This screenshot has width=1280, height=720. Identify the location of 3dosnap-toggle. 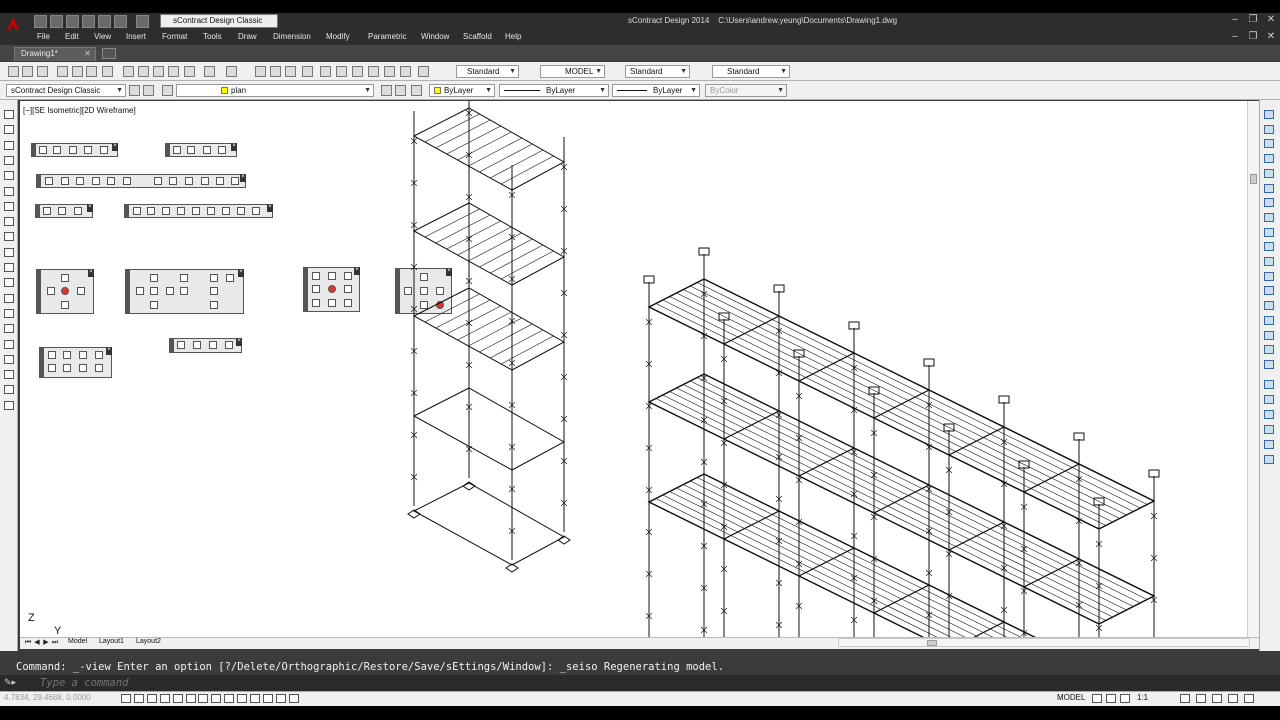
(190, 698).